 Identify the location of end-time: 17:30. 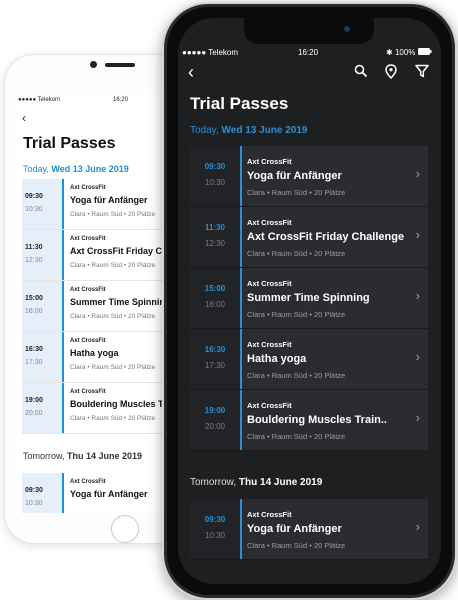
(215, 365).